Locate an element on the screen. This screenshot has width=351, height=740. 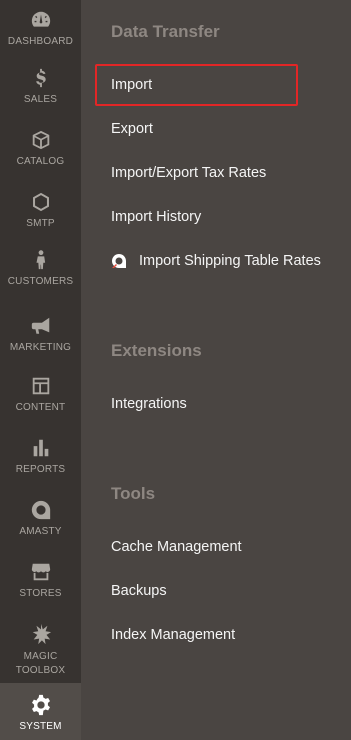
menu-link-cache-management: Cache Management is located at coordinates (176, 547).